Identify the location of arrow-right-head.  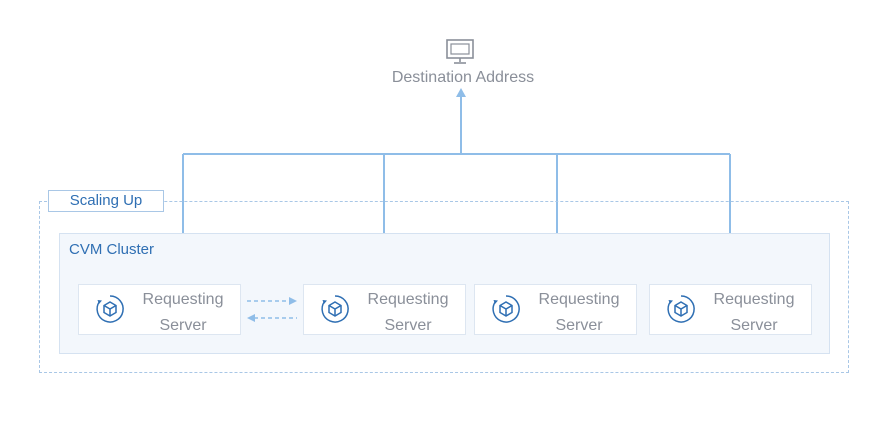
(293, 301).